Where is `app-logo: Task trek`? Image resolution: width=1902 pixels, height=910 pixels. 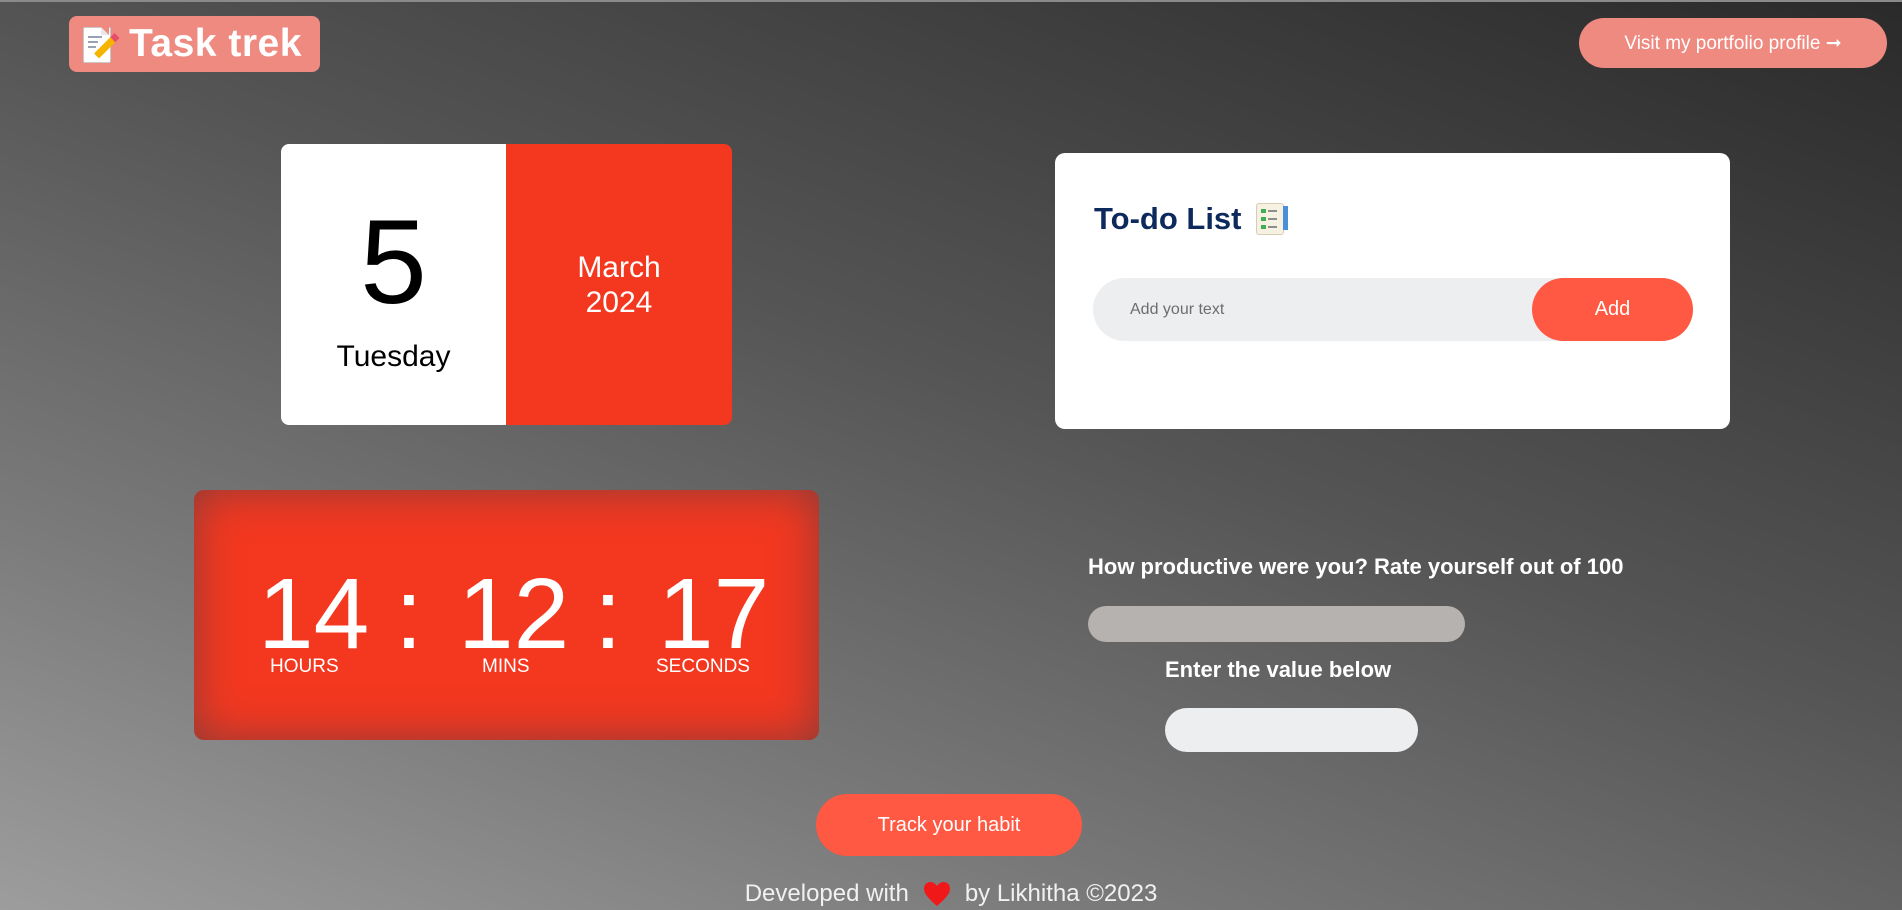
app-logo: Task trek is located at coordinates (194, 44).